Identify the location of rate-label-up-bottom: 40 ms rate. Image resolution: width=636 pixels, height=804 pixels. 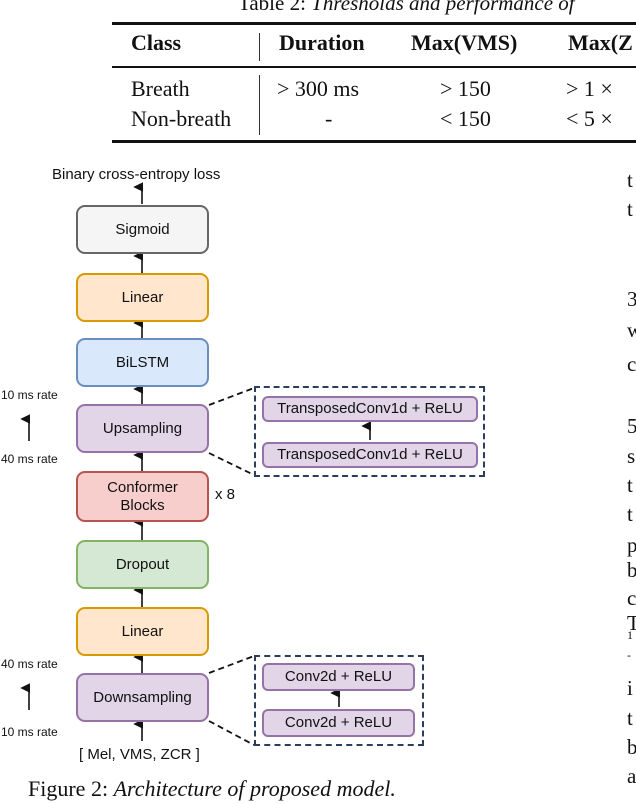
(29, 459).